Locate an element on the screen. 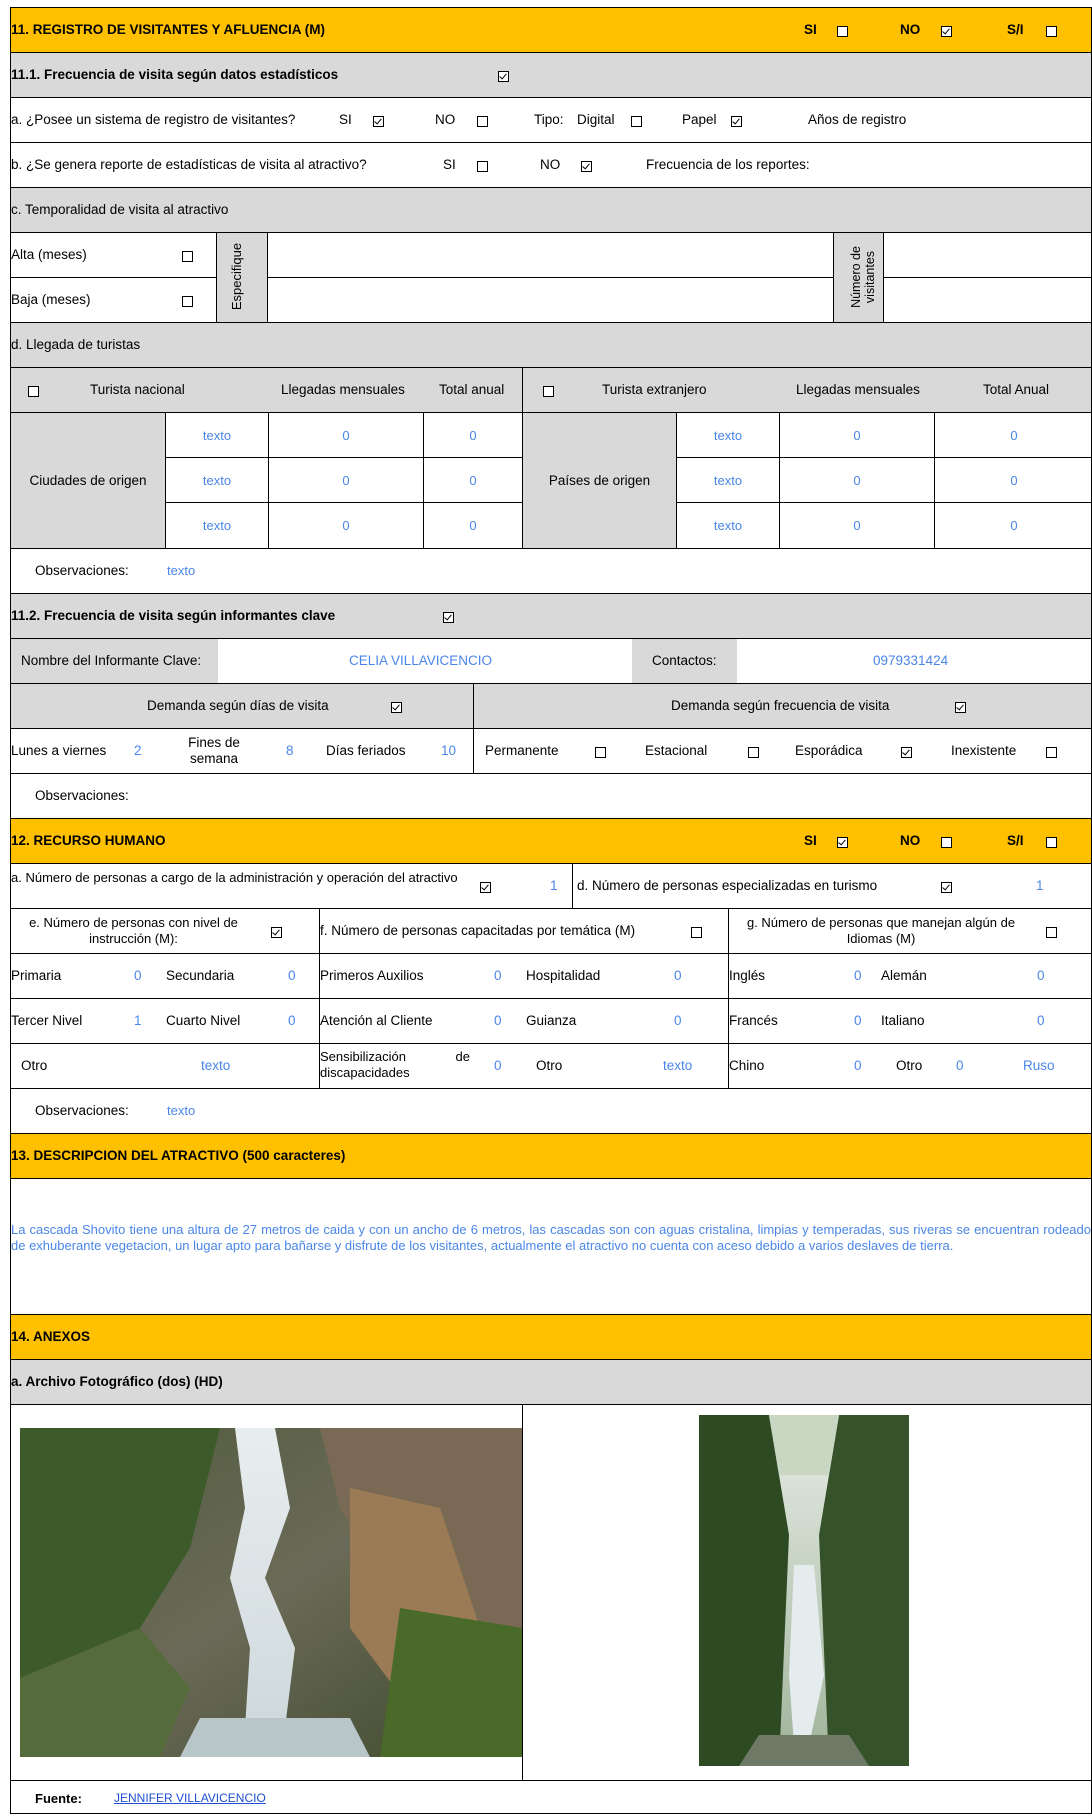 The image size is (1092, 1819). chino-value: 0 is located at coordinates (858, 1065).